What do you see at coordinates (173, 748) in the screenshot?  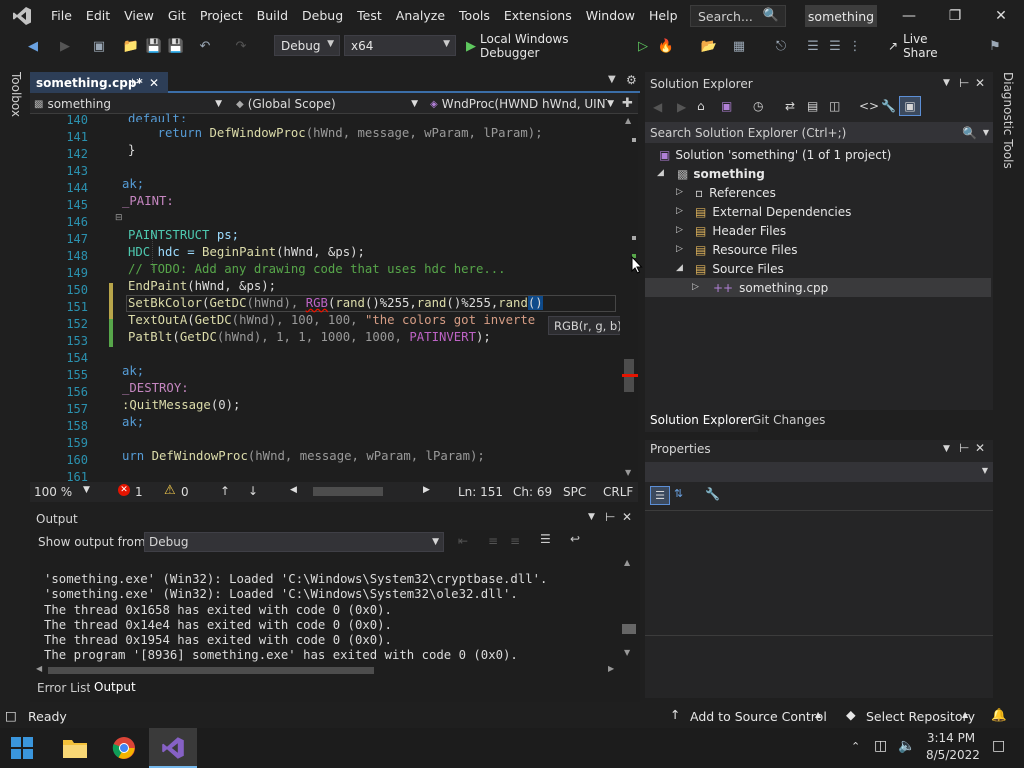 I see `visual-studio-taskbar-button` at bounding box center [173, 748].